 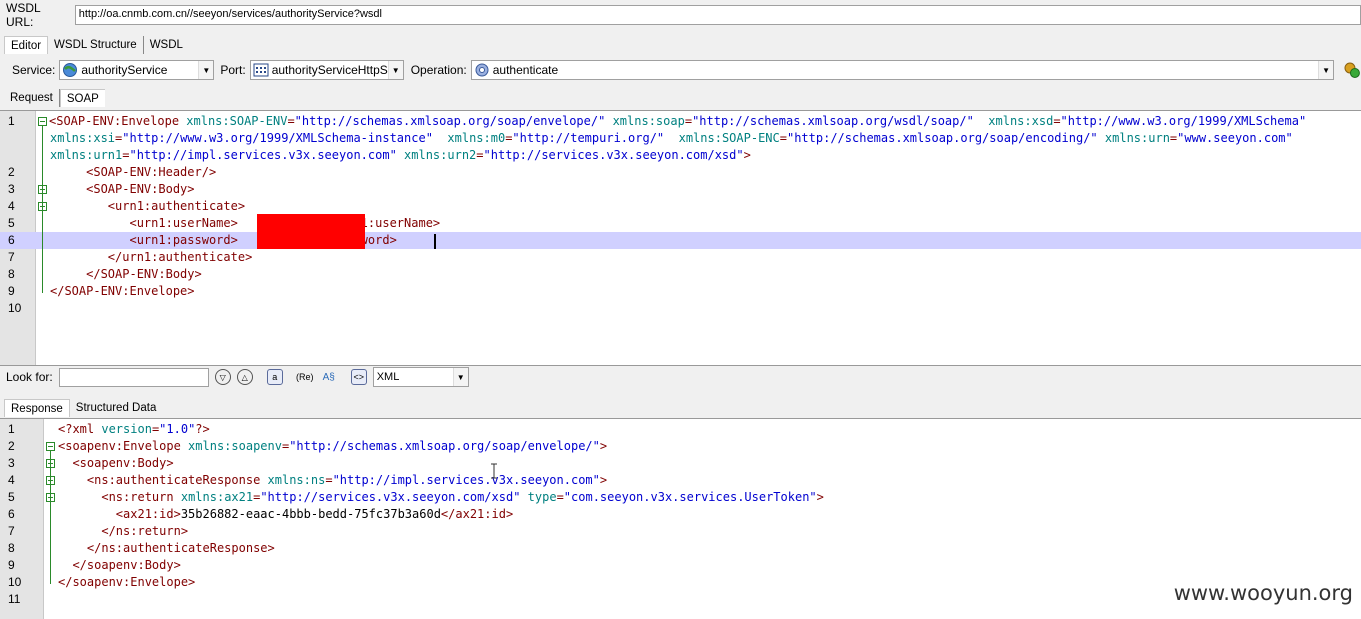 I want to click on line-number: 9, so click(x=11, y=565).